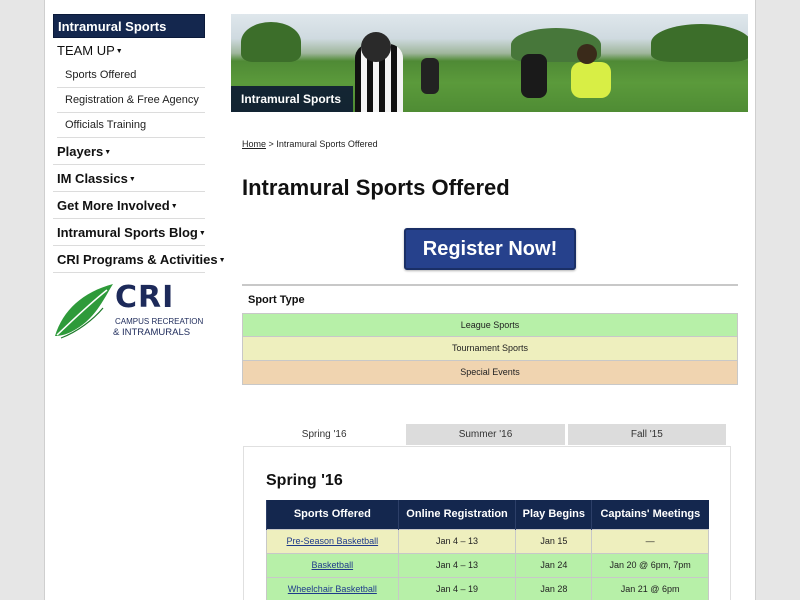  What do you see at coordinates (129, 50) in the screenshot?
I see `sidebar-item-team-up: TEAM UP▼` at bounding box center [129, 50].